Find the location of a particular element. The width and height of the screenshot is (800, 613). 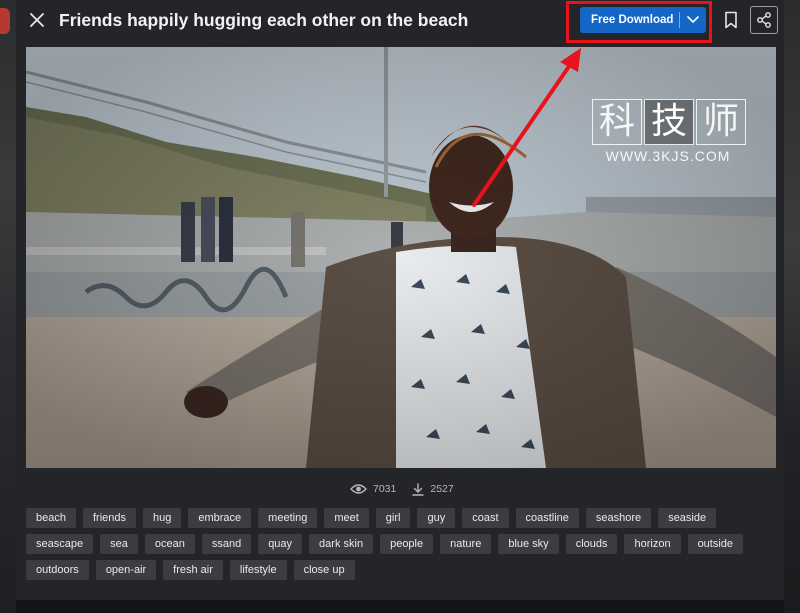

tag-chip: meeting is located at coordinates (288, 518).